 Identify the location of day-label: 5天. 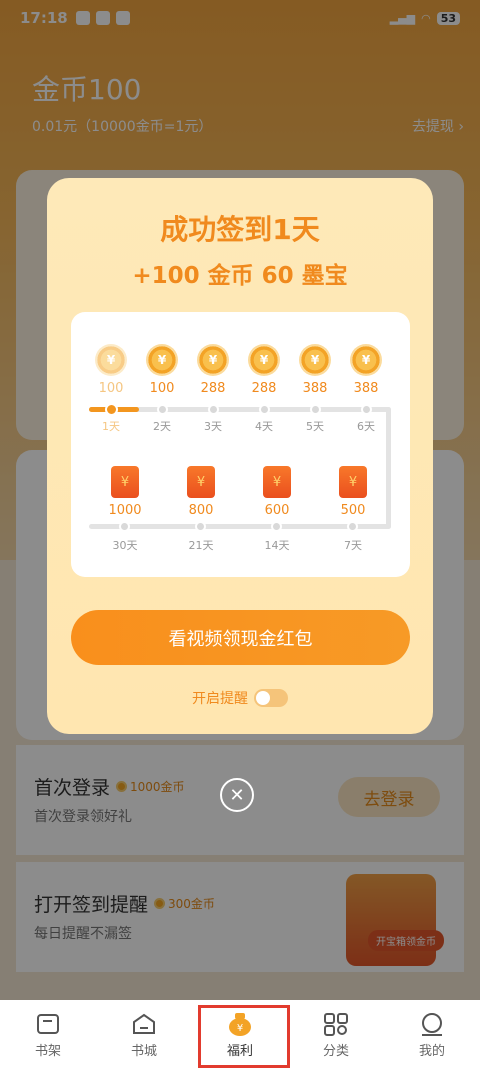
(315, 426).